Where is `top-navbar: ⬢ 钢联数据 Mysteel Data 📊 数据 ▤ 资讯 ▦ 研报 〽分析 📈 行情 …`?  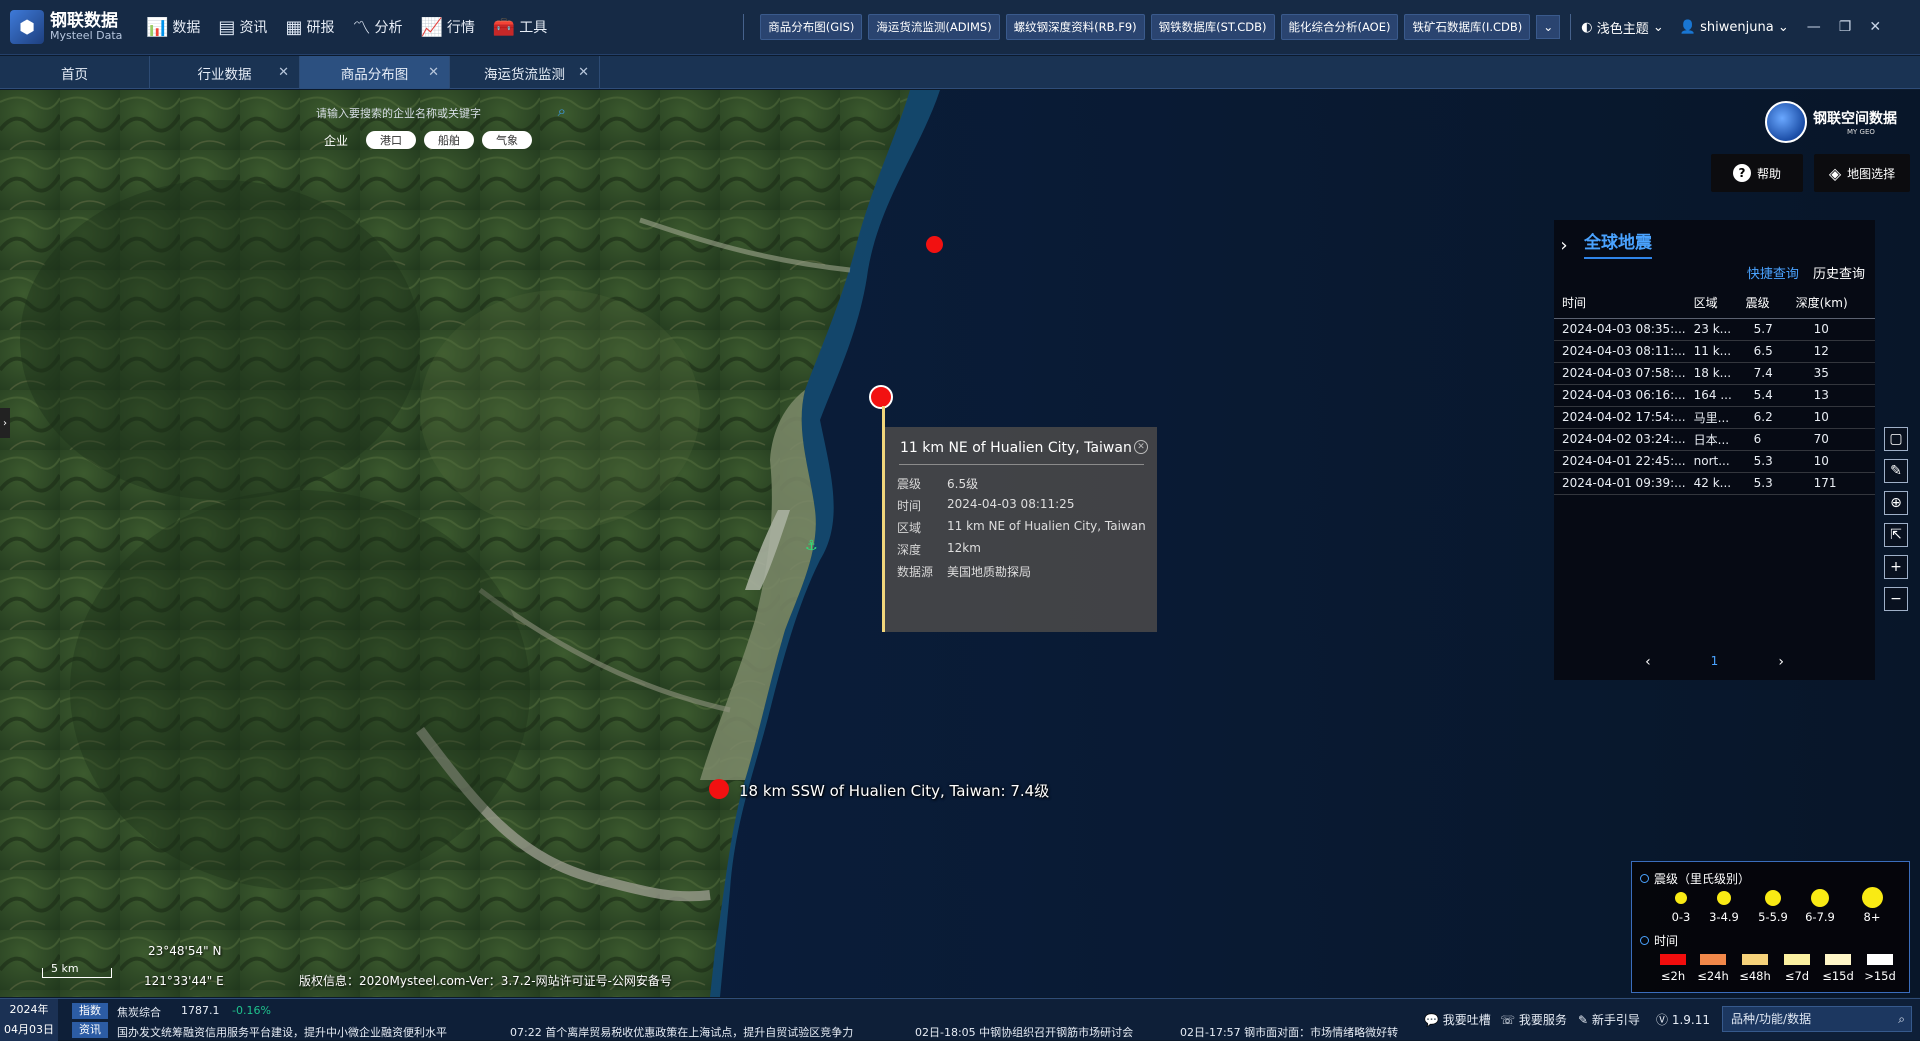 top-navbar: ⬢ 钢联数据 Mysteel Data 📊 数据 ▤ 资讯 ▦ 研报 〽分析 📈 行情 … is located at coordinates (960, 27).